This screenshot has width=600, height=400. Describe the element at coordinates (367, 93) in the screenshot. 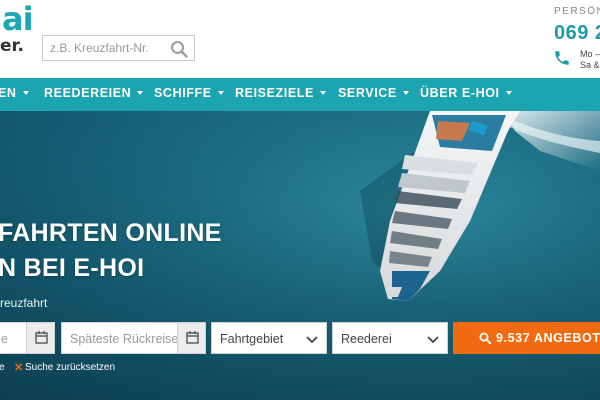

I see `nav-item-label: SERVICE` at that location.